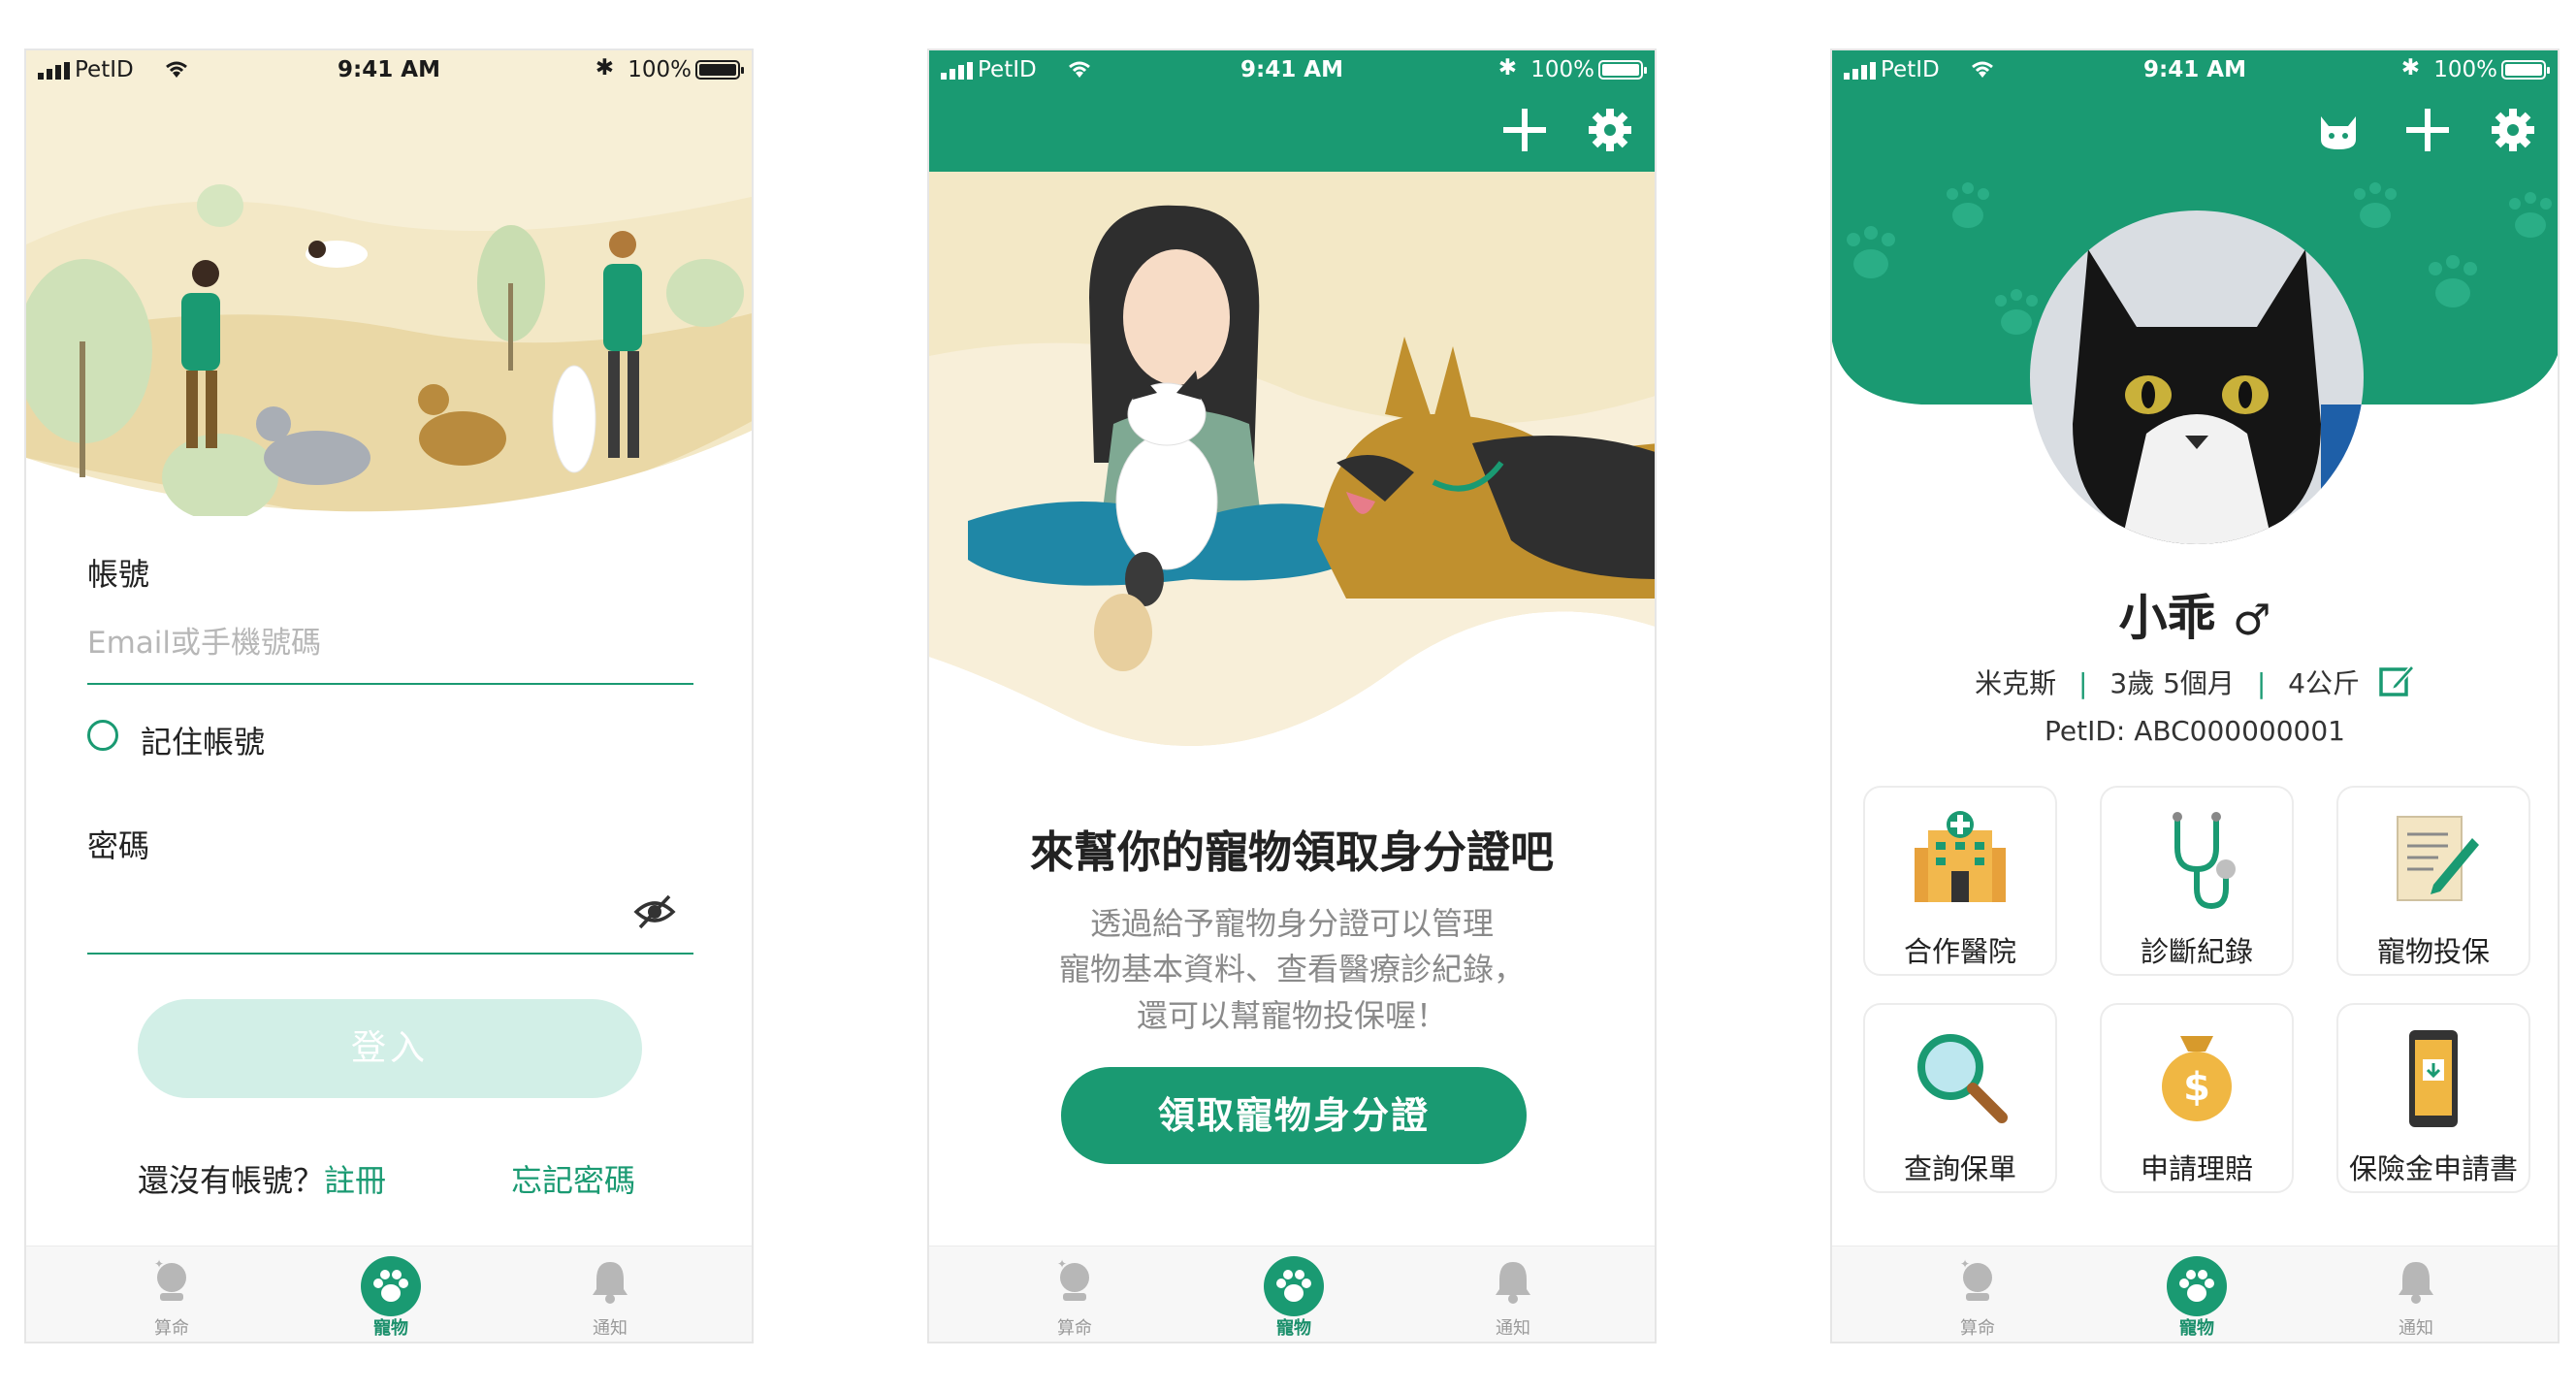 Image resolution: width=2576 pixels, height=1392 pixels. I want to click on onboarding-headline: 來幫你的寵物領取身分證吧, so click(1291, 852).